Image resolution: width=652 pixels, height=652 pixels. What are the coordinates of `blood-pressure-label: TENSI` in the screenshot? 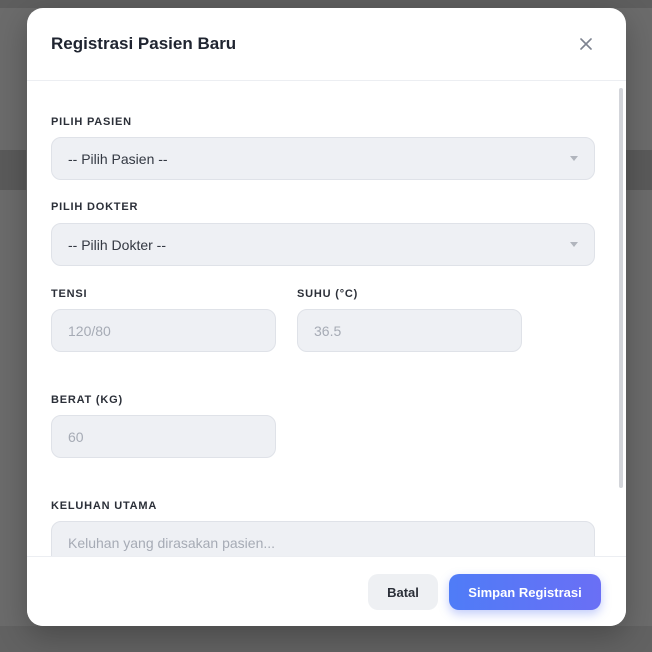 It's located at (69, 294).